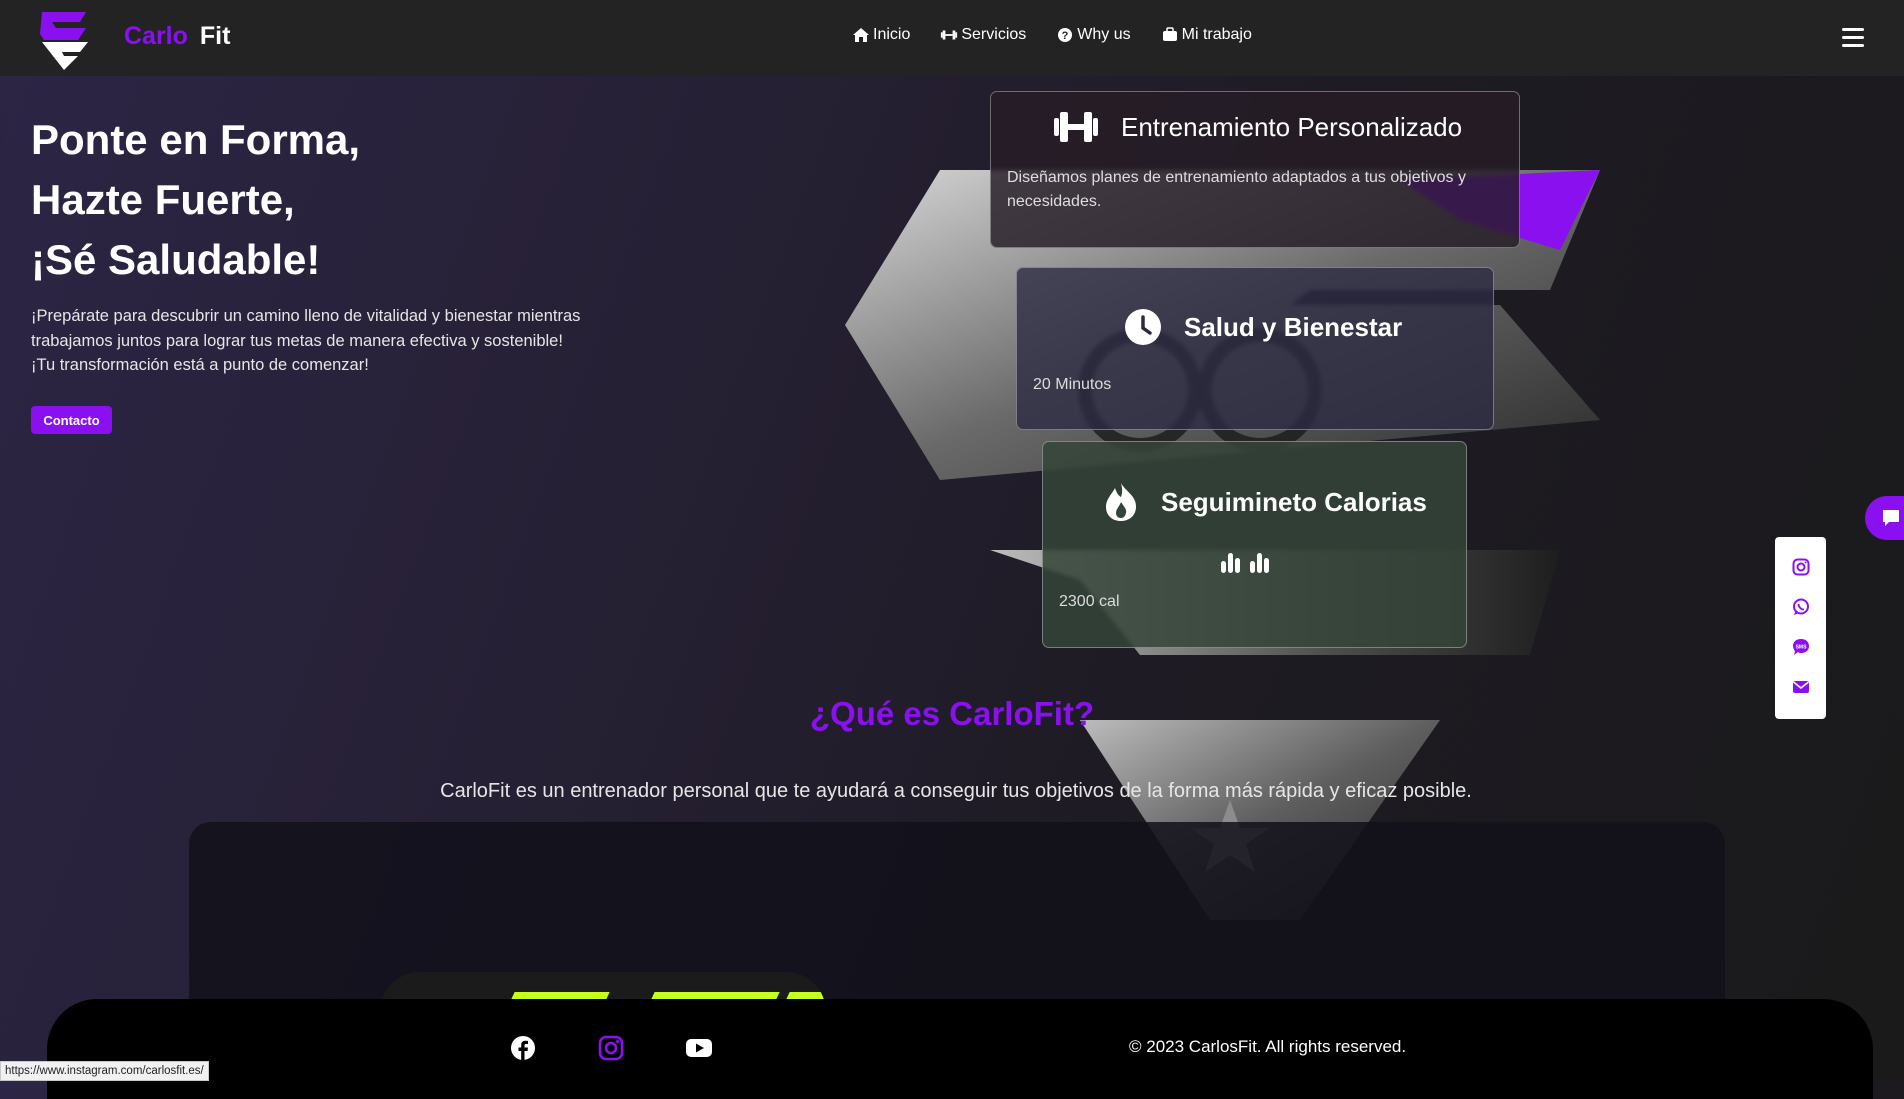  I want to click on chart-bars-icon, so click(1245, 562).